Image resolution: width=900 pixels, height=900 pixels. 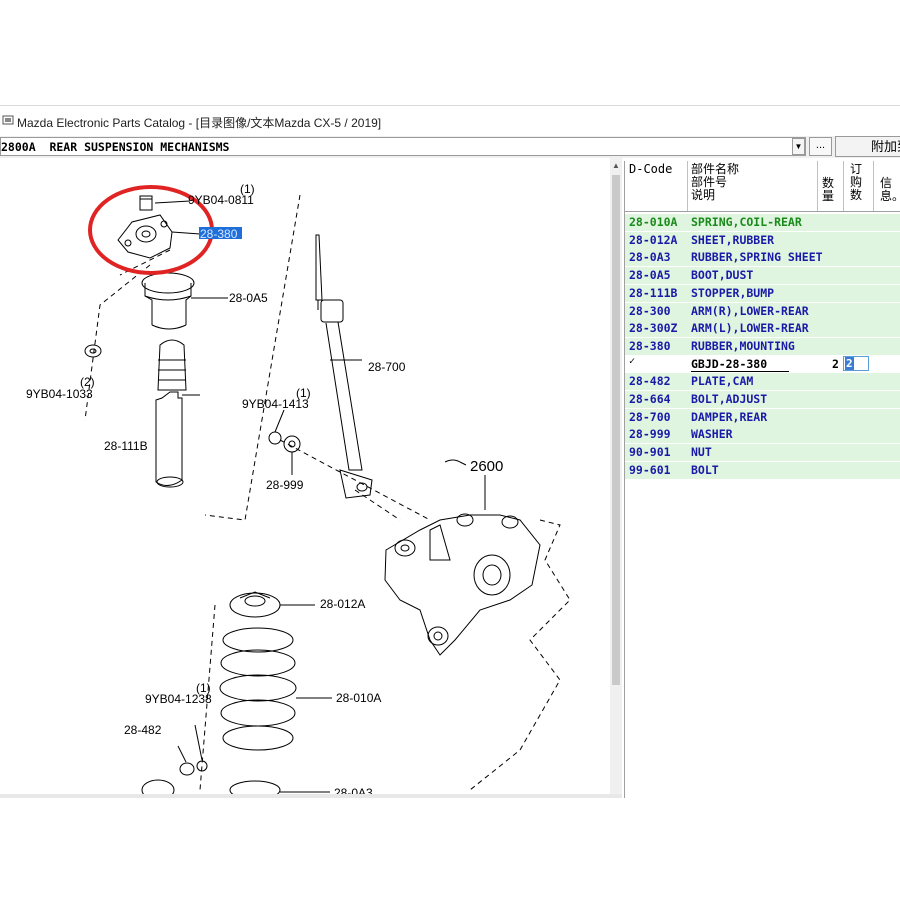 I want to click on diagram-horizontal-scrollbar, so click(x=311, y=796).